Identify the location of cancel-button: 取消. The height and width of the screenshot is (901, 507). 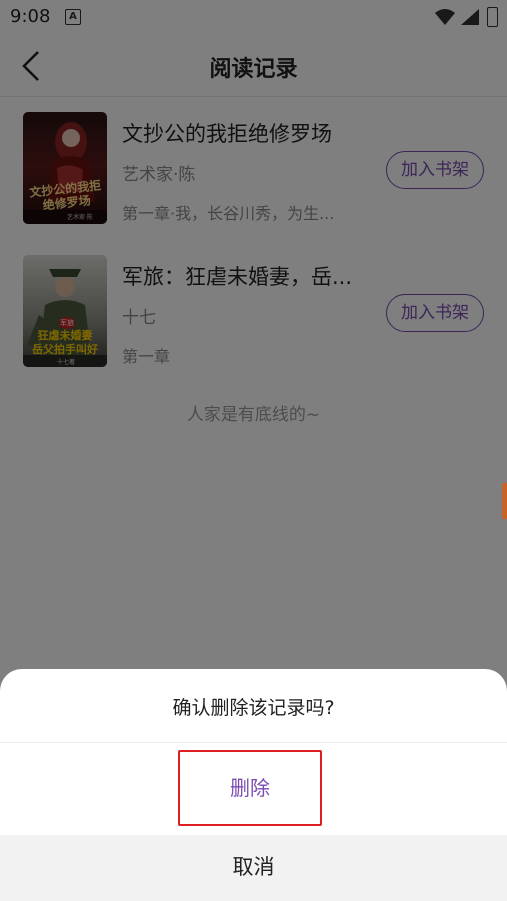
(253, 866).